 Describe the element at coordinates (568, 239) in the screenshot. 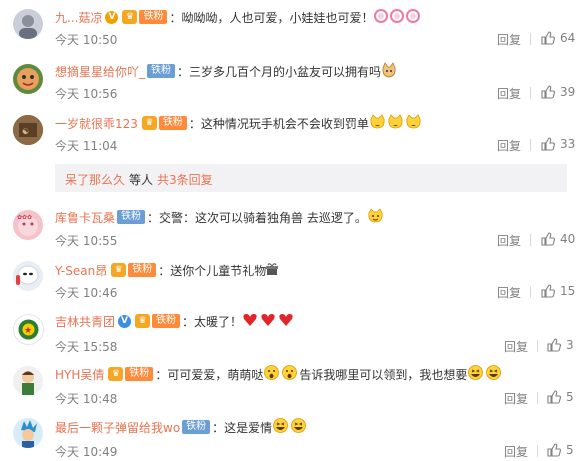

I see `like-count: 40` at that location.